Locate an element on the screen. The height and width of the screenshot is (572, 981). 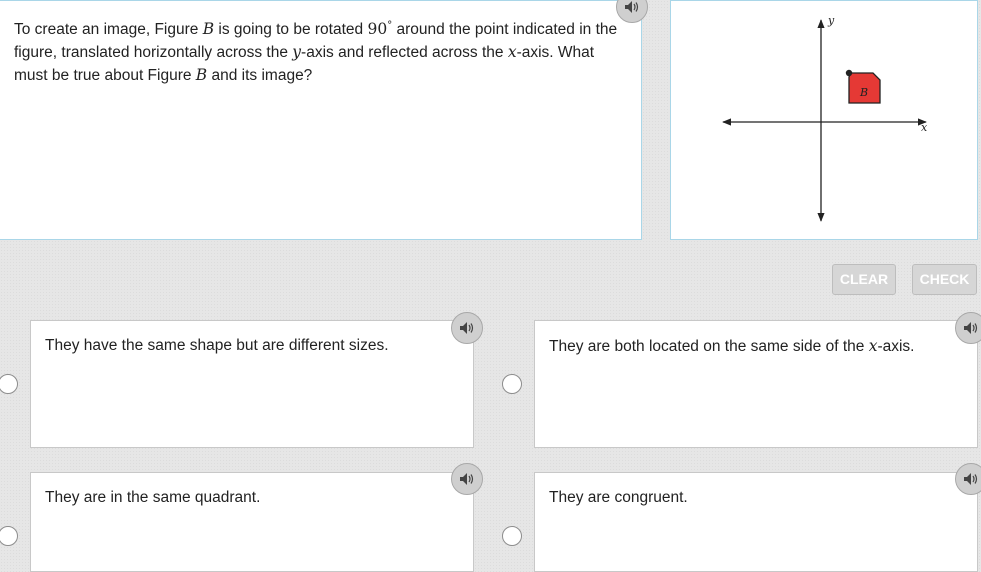
choice-1-radio is located at coordinates (9, 384).